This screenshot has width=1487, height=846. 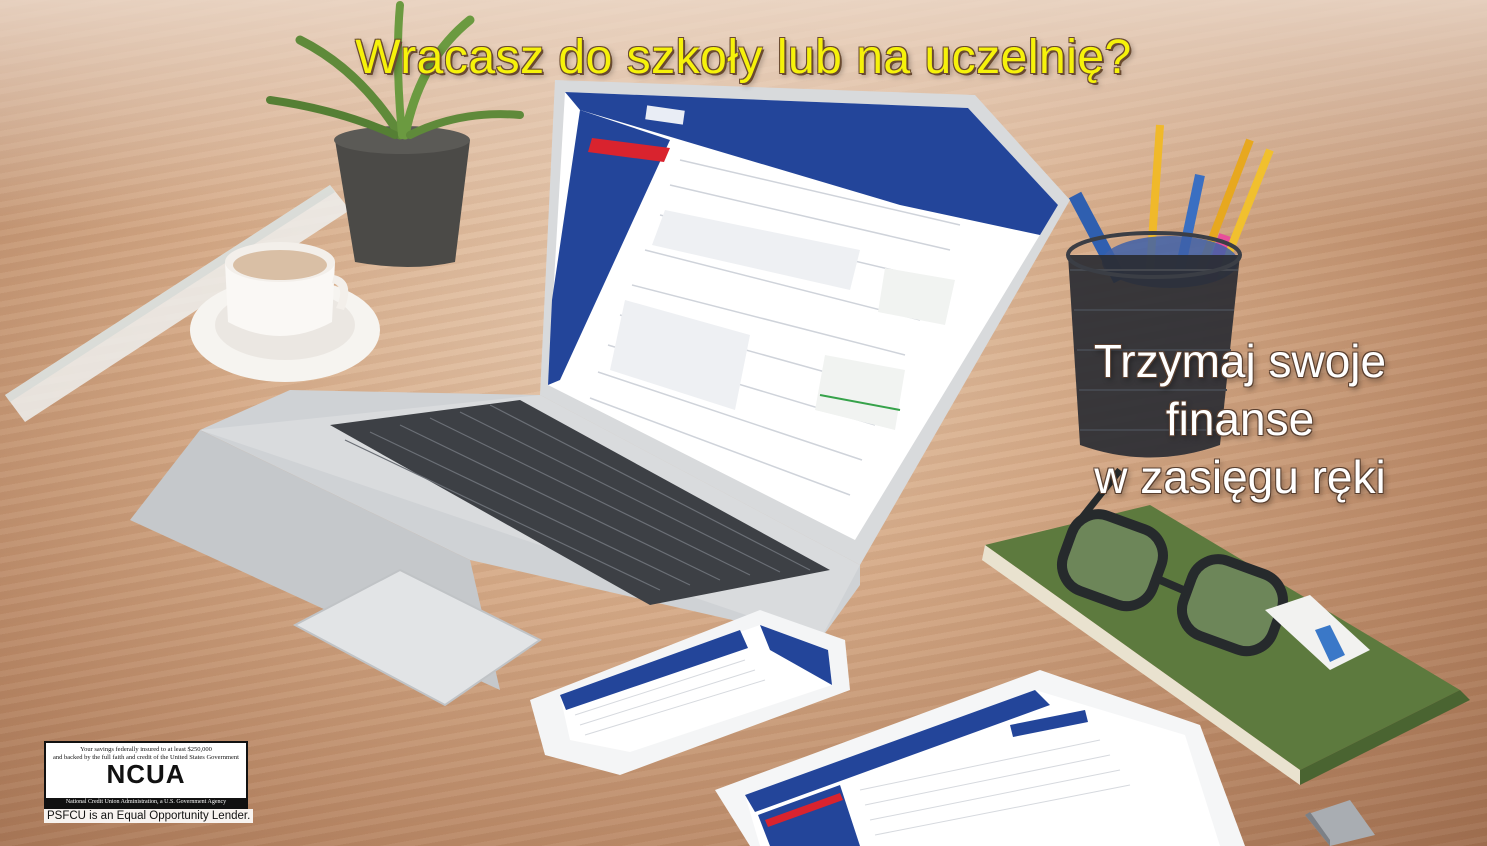 I want to click on tagline: Trzymaj swoje finanse w zasięgu ręki, so click(x=1240, y=419).